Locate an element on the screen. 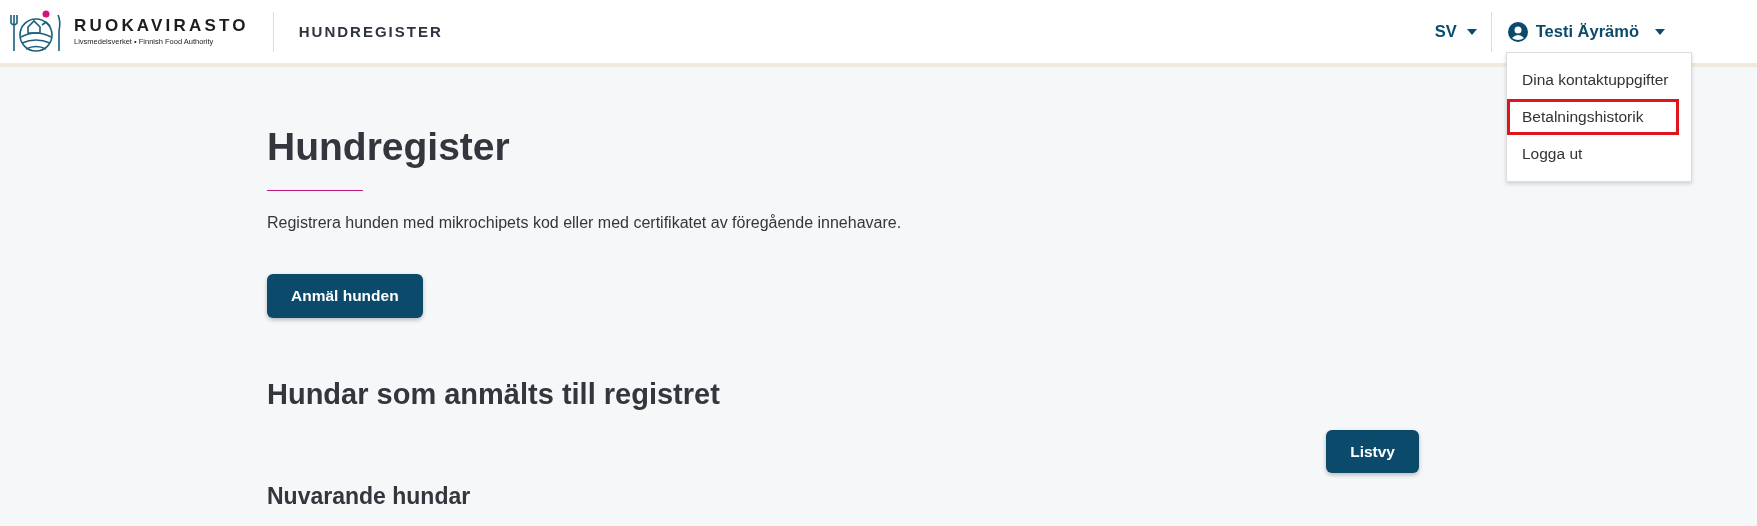  user-icon is located at coordinates (1517, 31).